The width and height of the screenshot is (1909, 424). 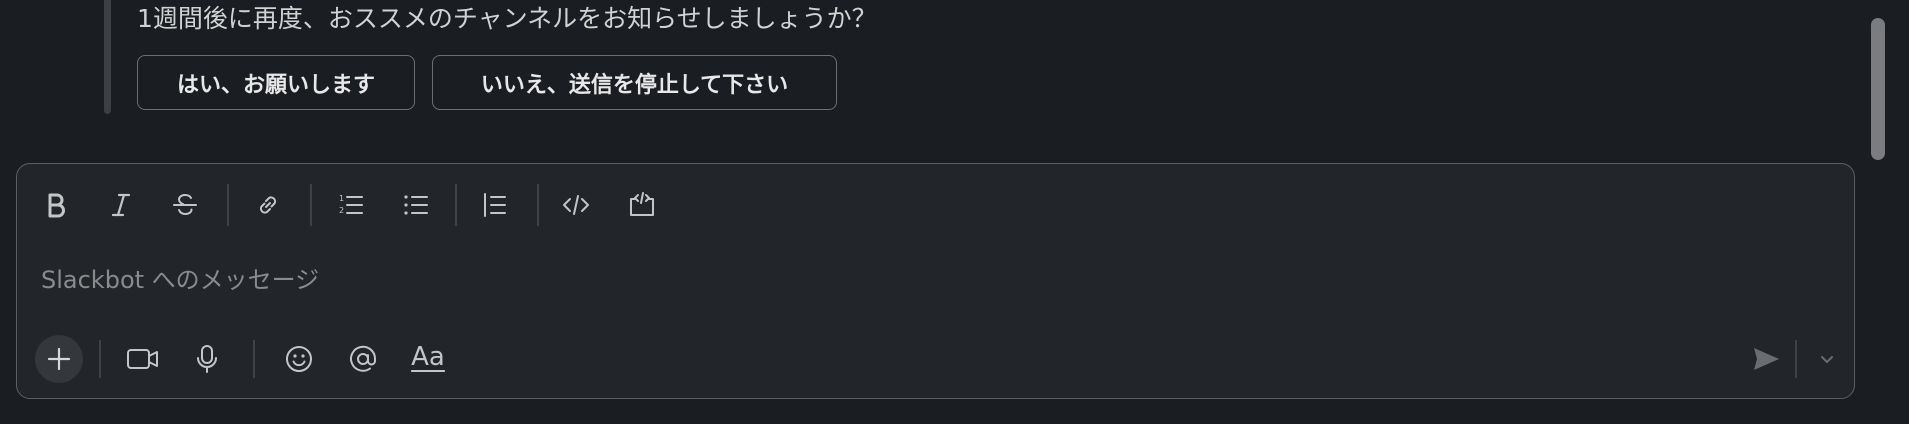 What do you see at coordinates (416, 205) in the screenshot?
I see `bulleted-list-icon` at bounding box center [416, 205].